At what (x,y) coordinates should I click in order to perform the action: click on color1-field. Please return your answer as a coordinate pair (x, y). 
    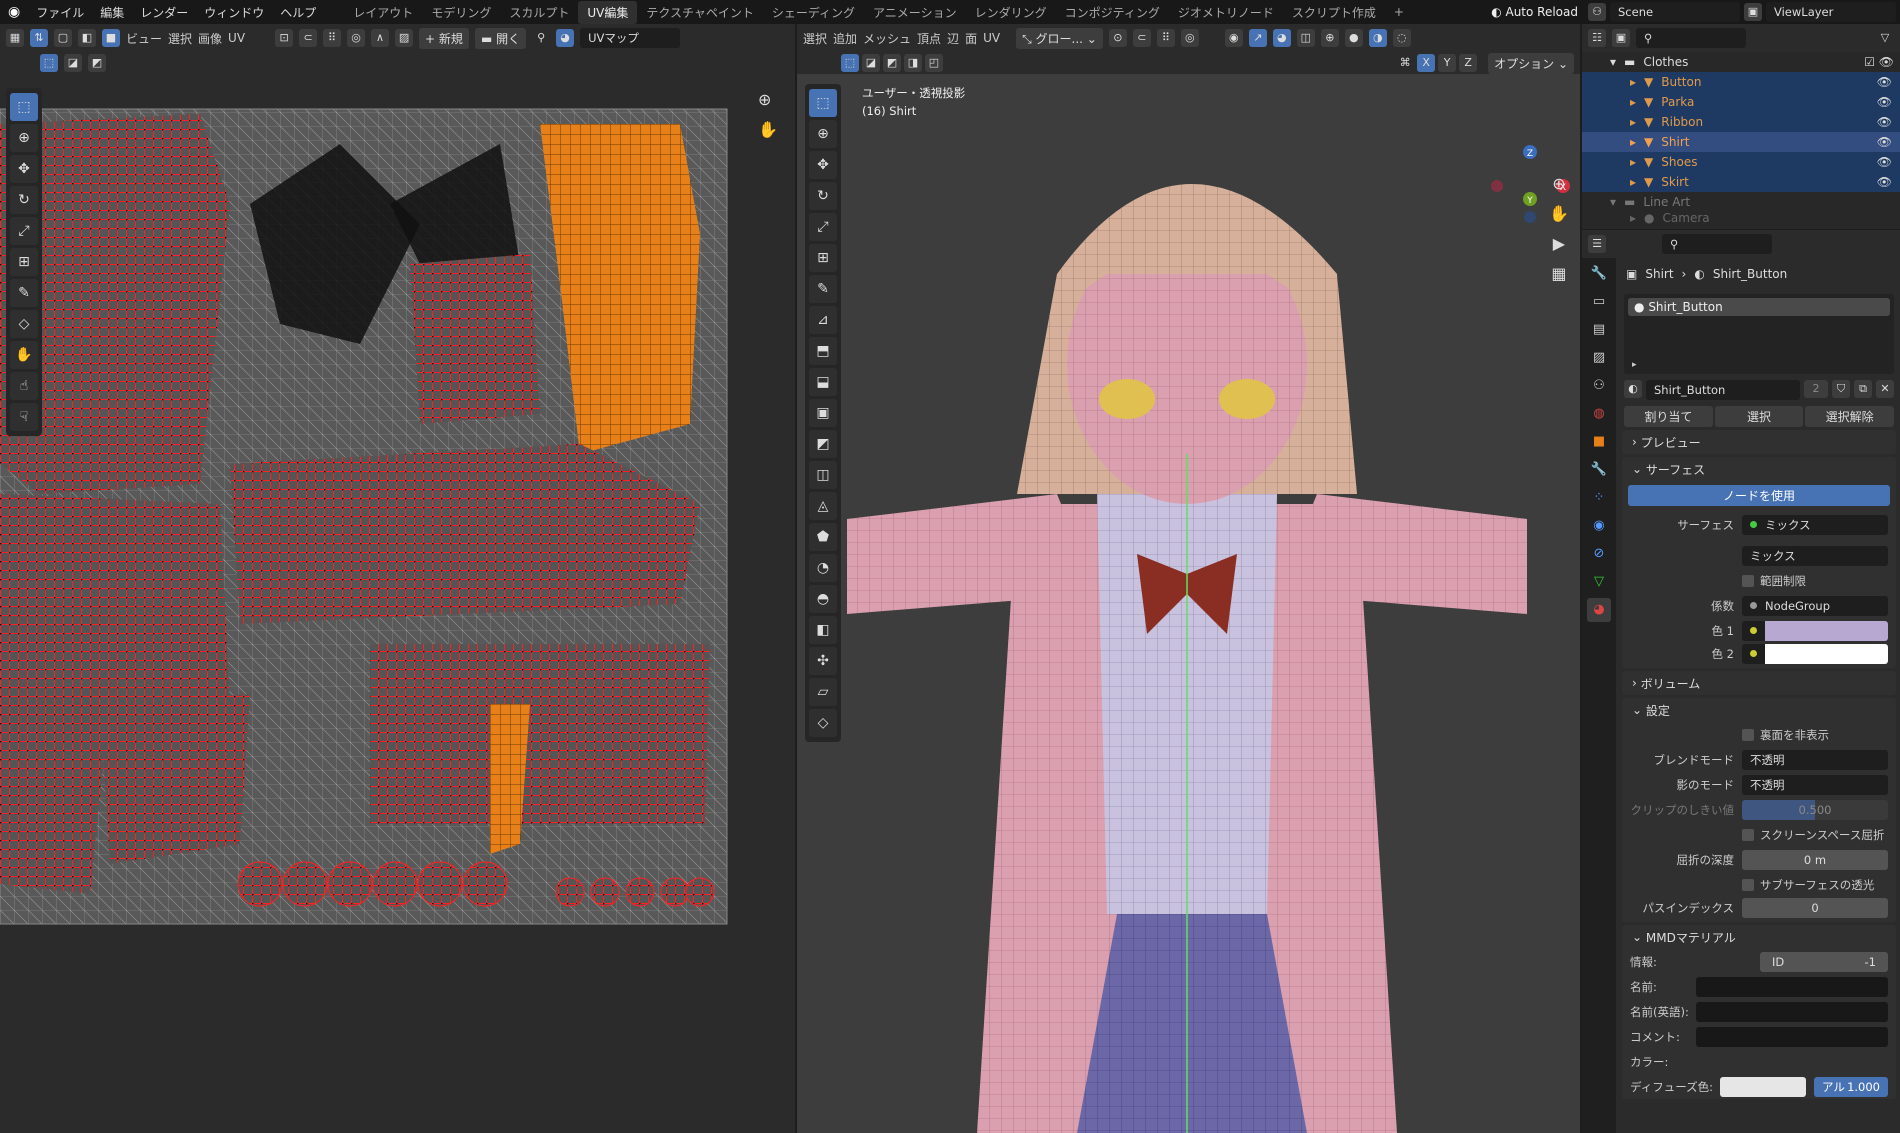
    Looking at the image, I should click on (1815, 630).